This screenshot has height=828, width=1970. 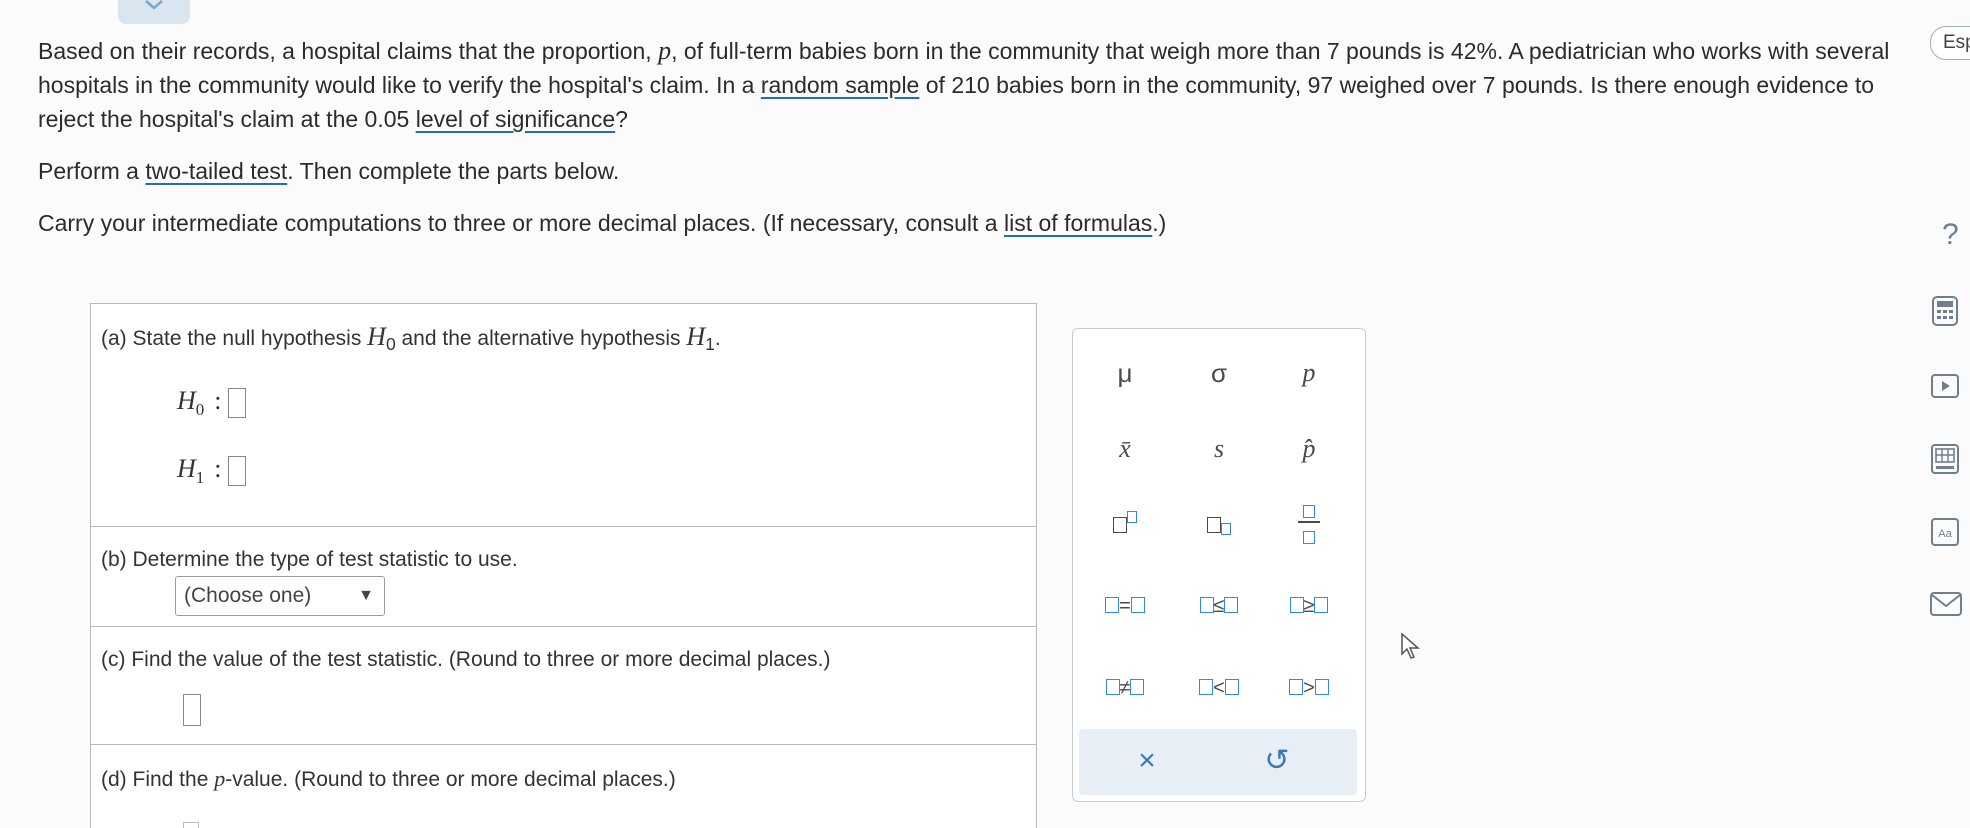 What do you see at coordinates (1125, 606) in the screenshot?
I see `equals-symbol: =` at bounding box center [1125, 606].